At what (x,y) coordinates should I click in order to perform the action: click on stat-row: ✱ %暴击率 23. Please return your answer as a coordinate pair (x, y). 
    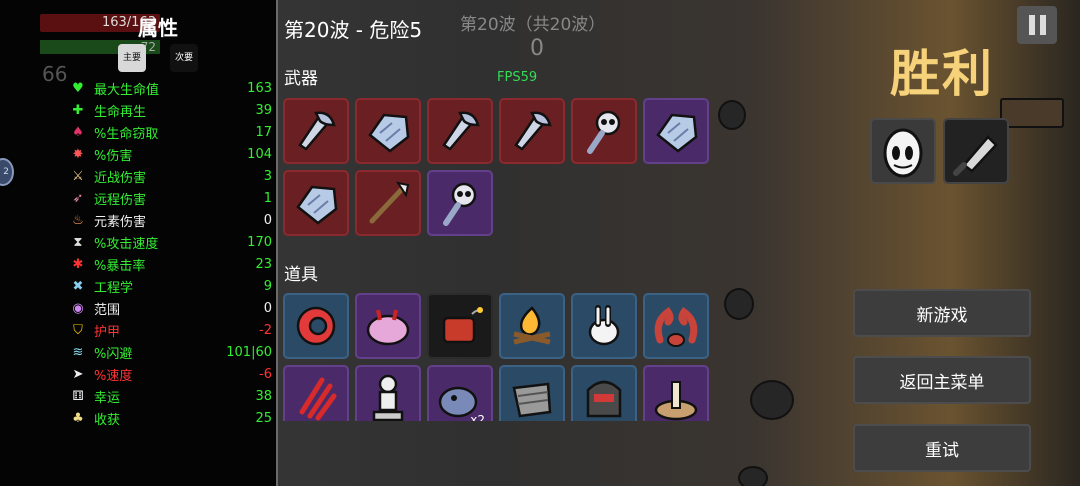
    Looking at the image, I should click on (170, 264).